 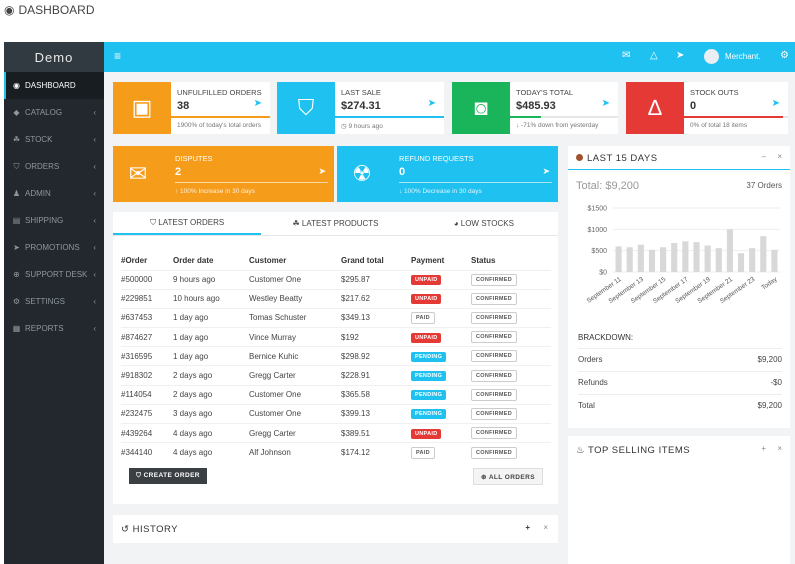 I want to click on menu-toggle-icon: ≡, so click(x=117, y=56).